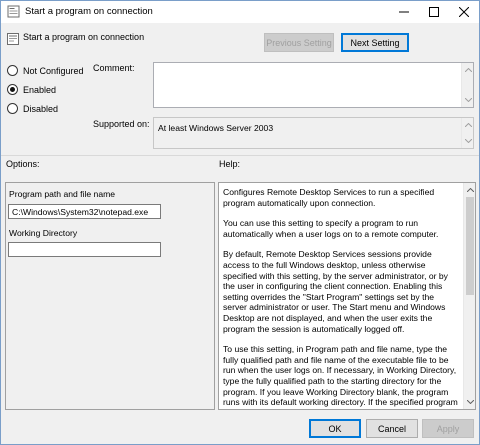 This screenshot has width=480, height=445. Describe the element at coordinates (114, 68) in the screenshot. I see `comment-label: Comment:` at that location.